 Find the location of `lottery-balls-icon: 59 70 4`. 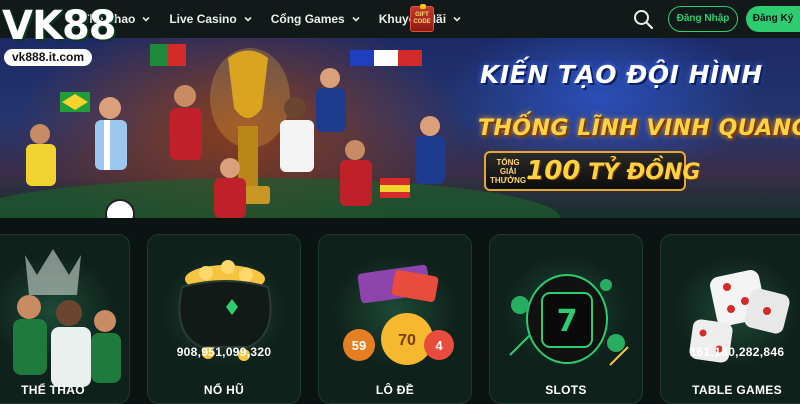

lottery-balls-icon: 59 70 4 is located at coordinates (398, 314).